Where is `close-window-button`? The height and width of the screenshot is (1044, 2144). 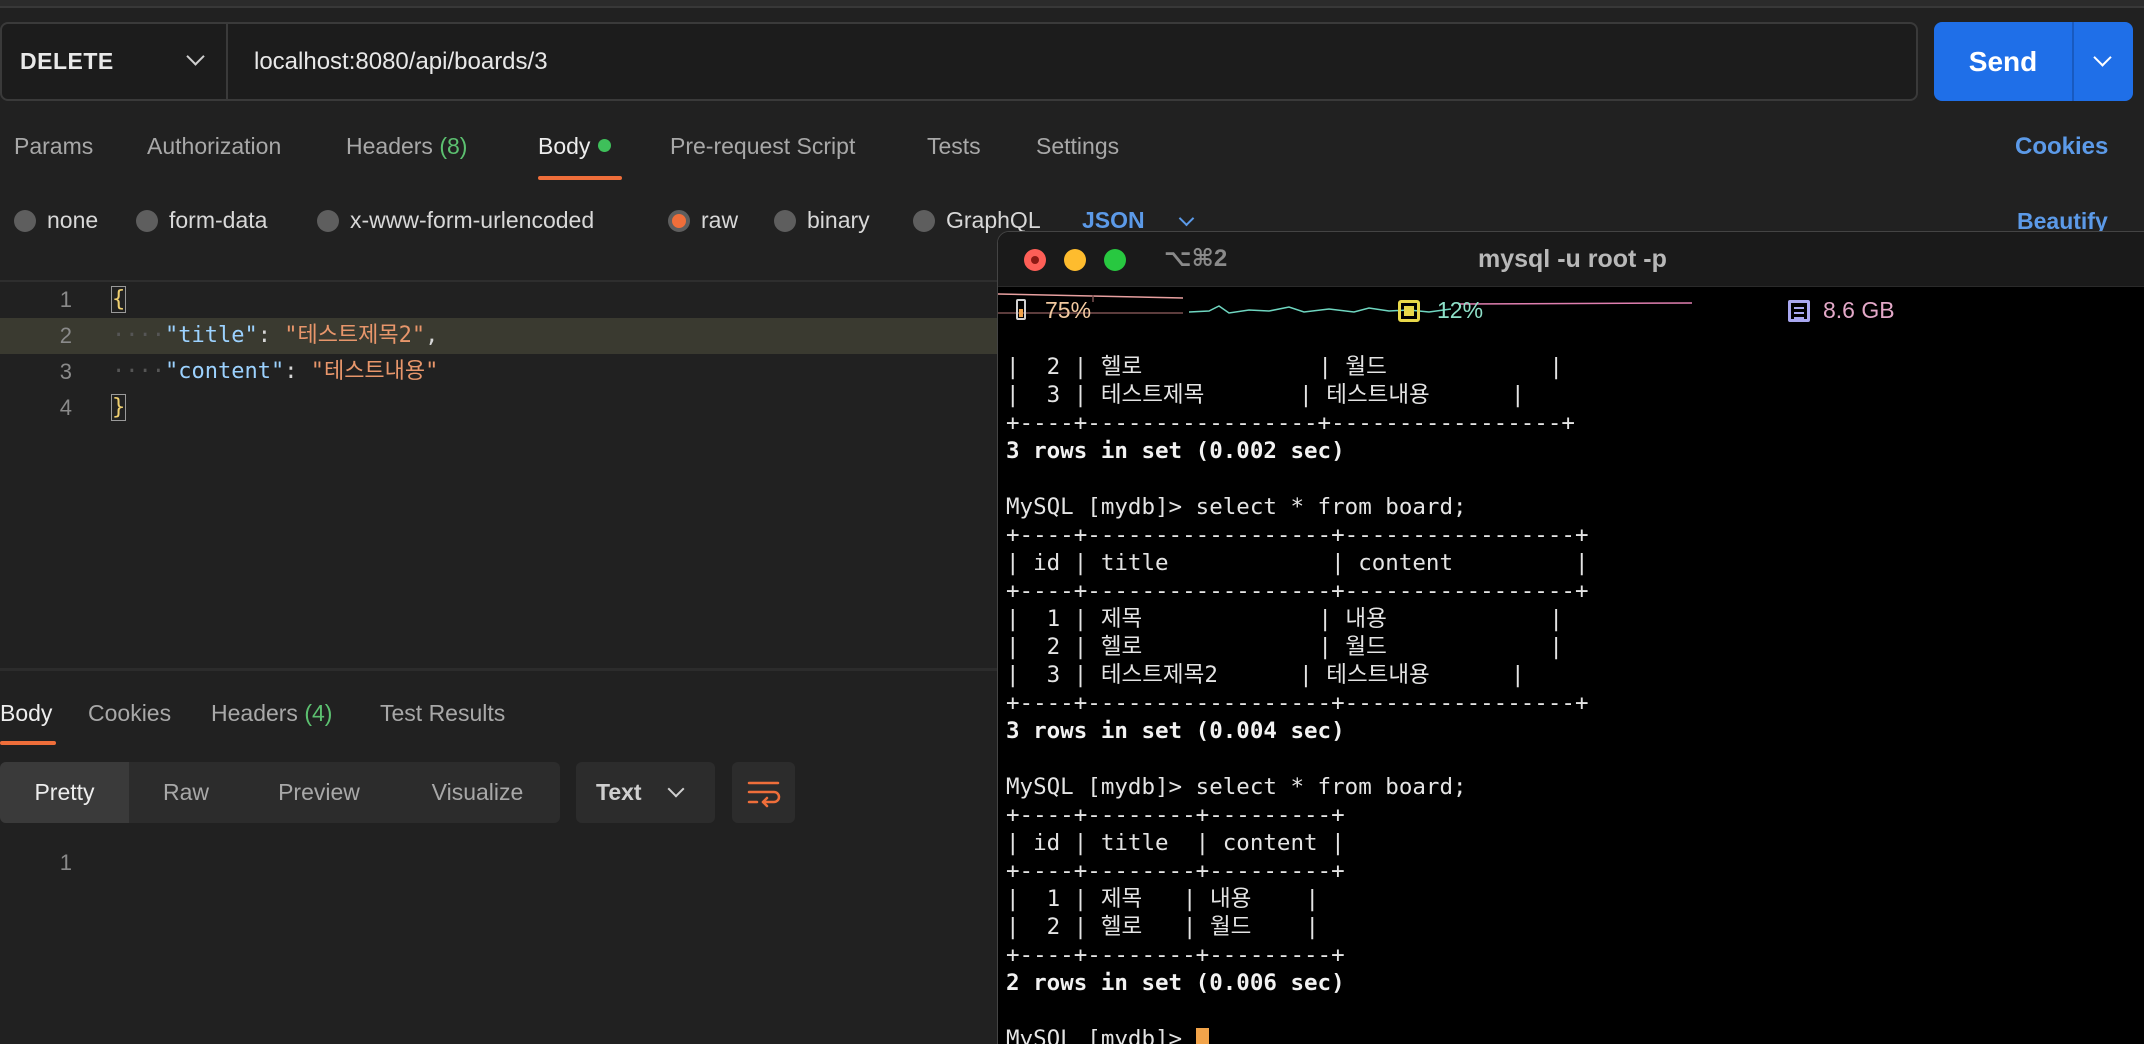 close-window-button is located at coordinates (1035, 260).